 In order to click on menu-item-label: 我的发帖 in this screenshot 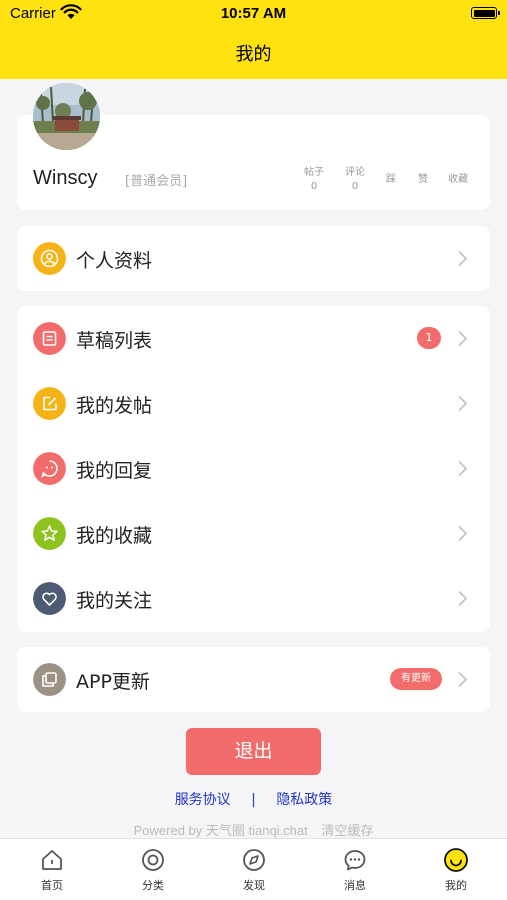, I will do `click(114, 406)`.